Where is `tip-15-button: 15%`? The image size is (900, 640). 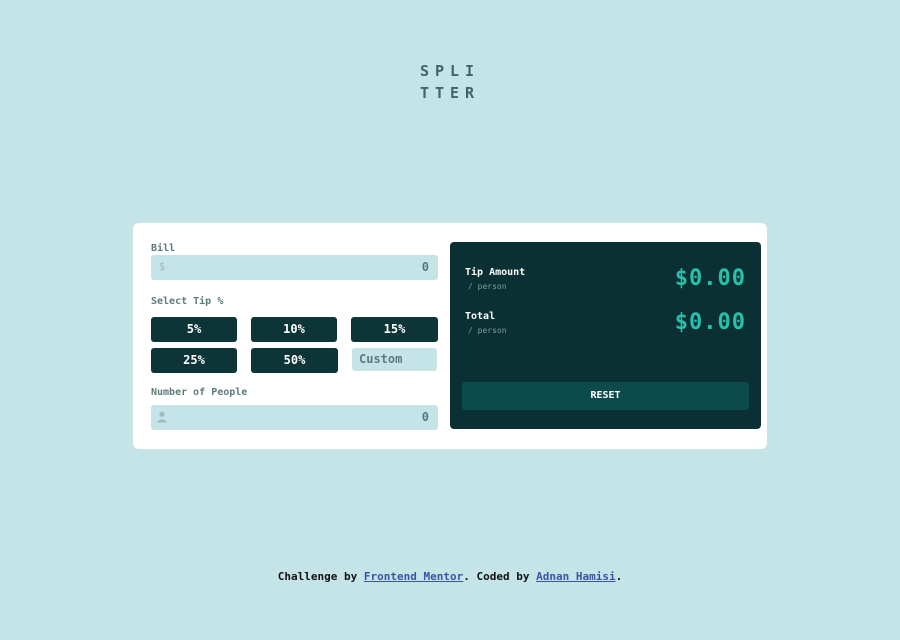
tip-15-button: 15% is located at coordinates (394, 329).